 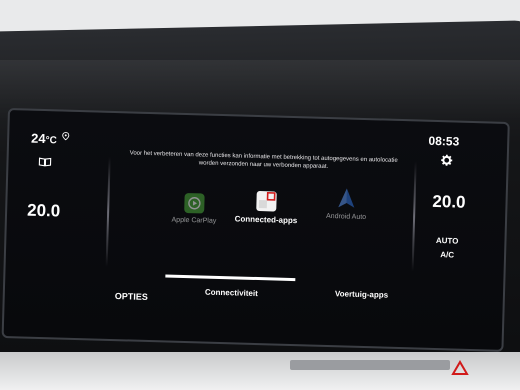 I want to click on android-auto-tile: Android Auto, so click(x=346, y=204).